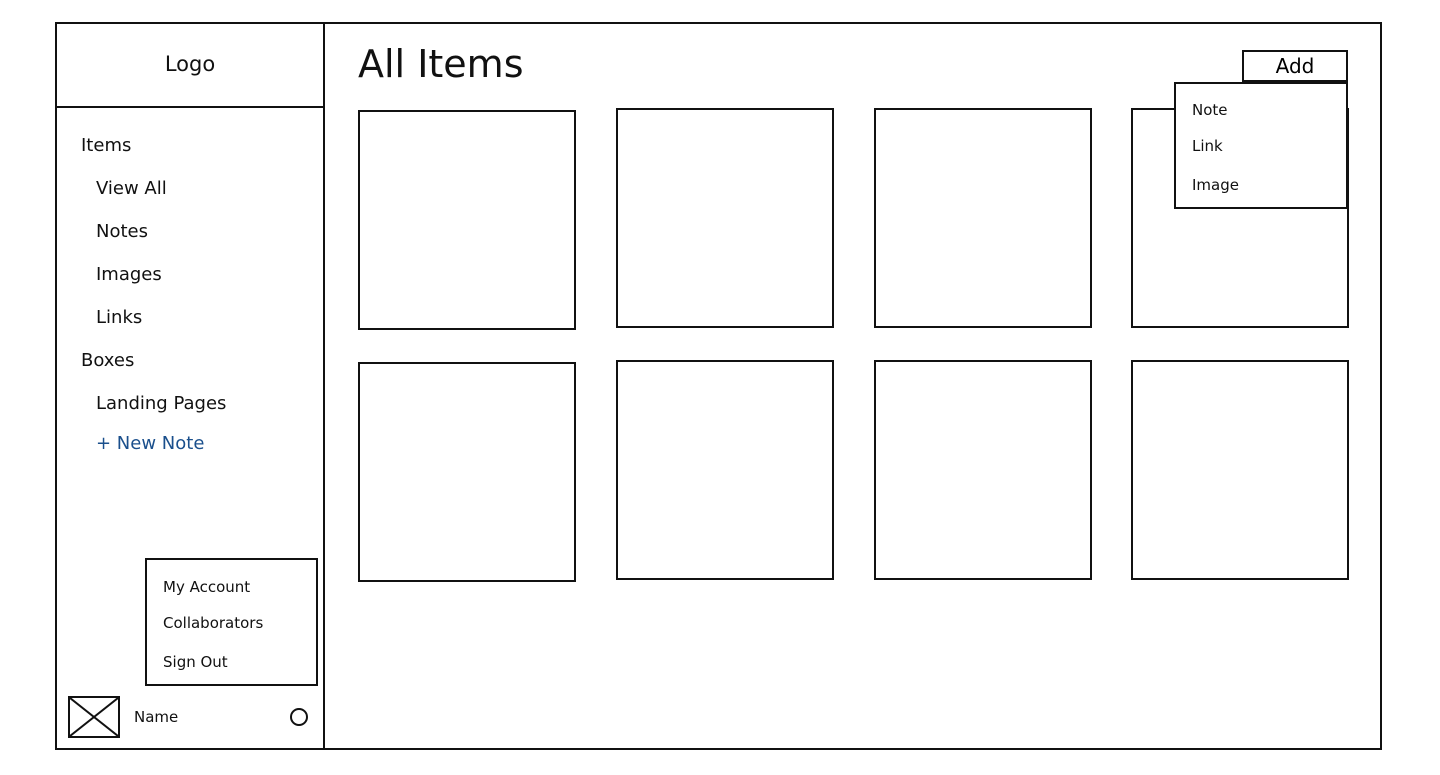  I want to click on menu-item-my-account: My Account, so click(206, 587).